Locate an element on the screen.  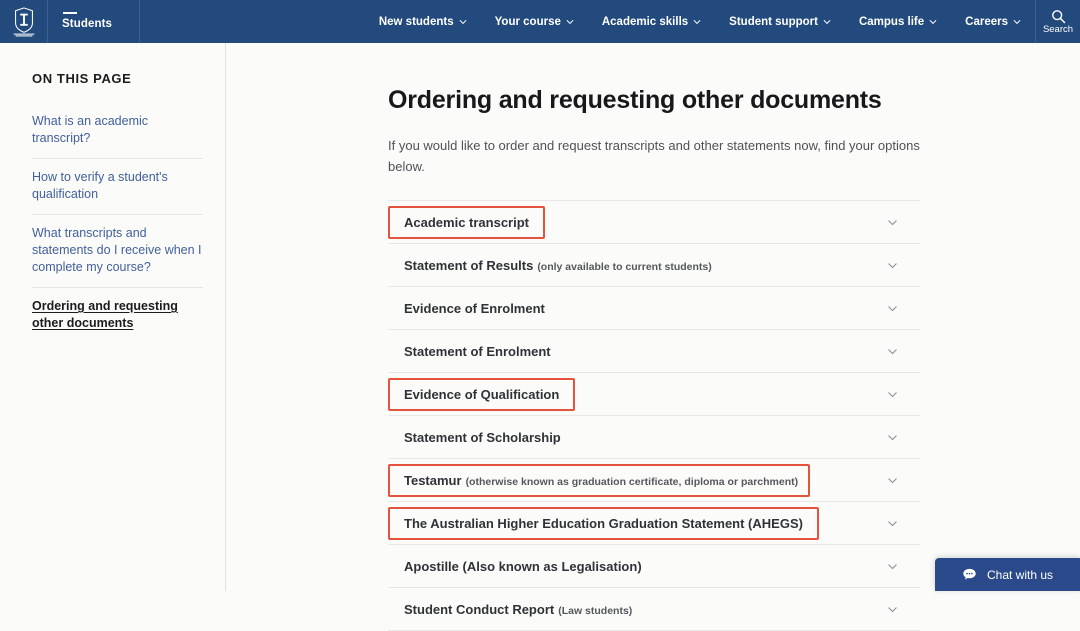
nav-item-label: New students is located at coordinates (416, 21).